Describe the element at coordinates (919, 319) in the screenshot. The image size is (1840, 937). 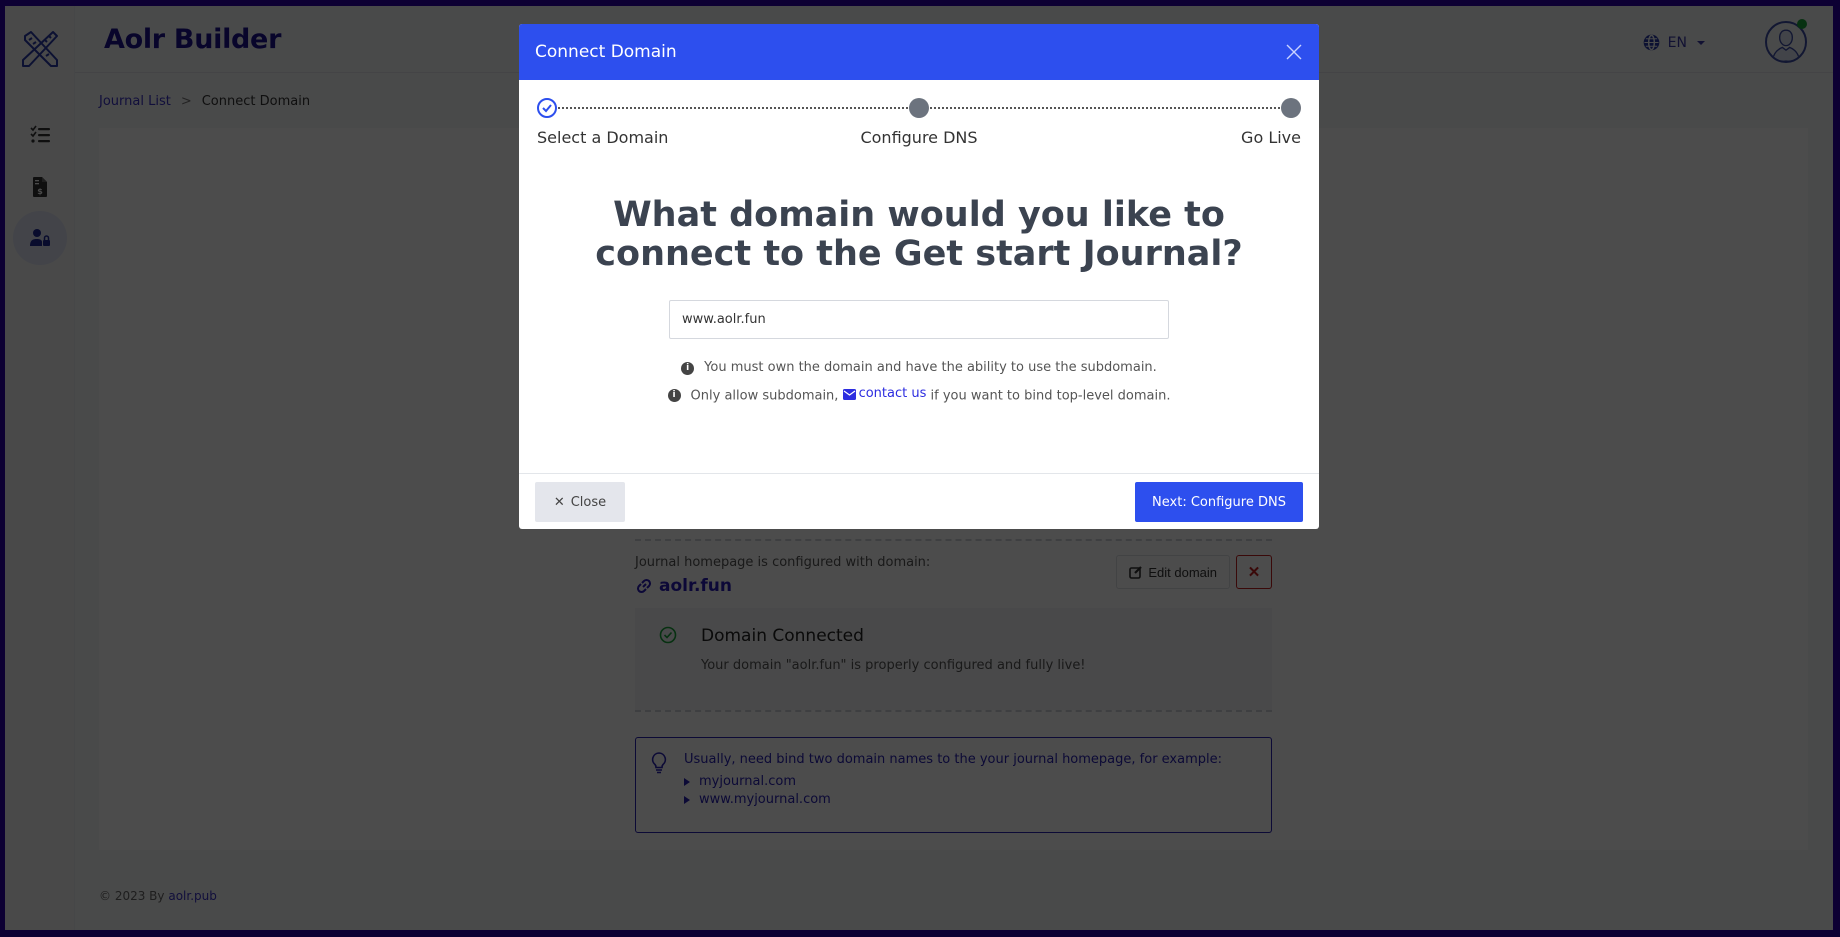
I see `domain-input` at that location.